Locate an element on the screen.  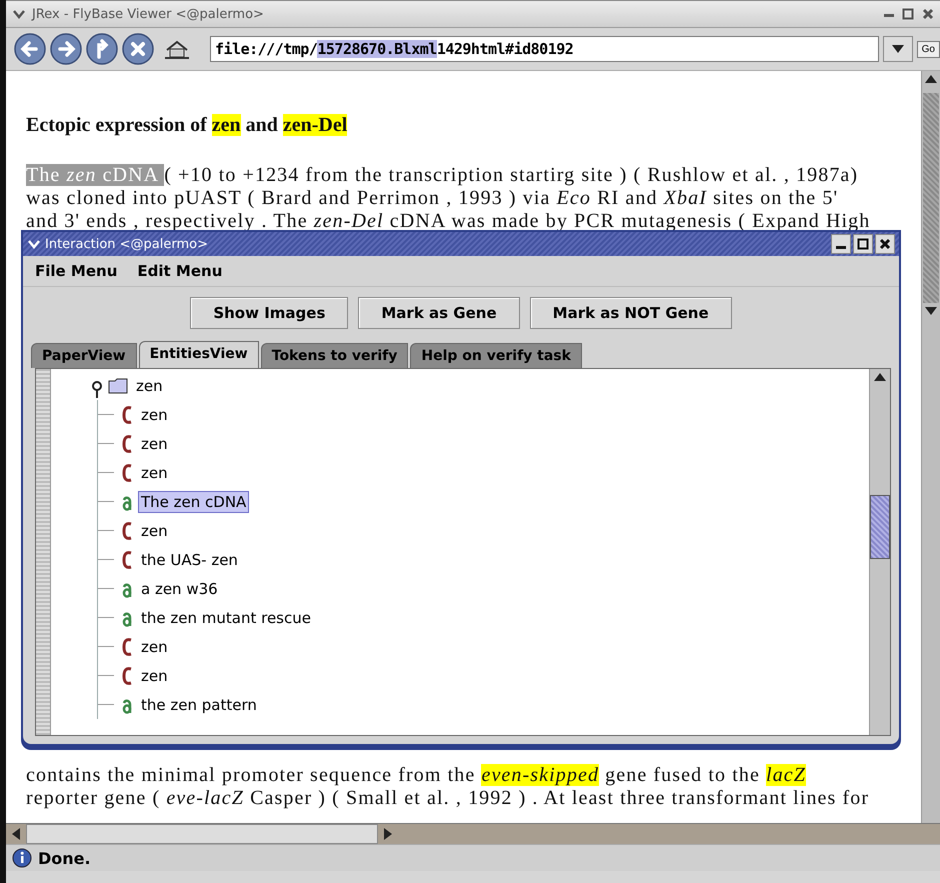
action-button: Mark as NOT Gene is located at coordinates (631, 313).